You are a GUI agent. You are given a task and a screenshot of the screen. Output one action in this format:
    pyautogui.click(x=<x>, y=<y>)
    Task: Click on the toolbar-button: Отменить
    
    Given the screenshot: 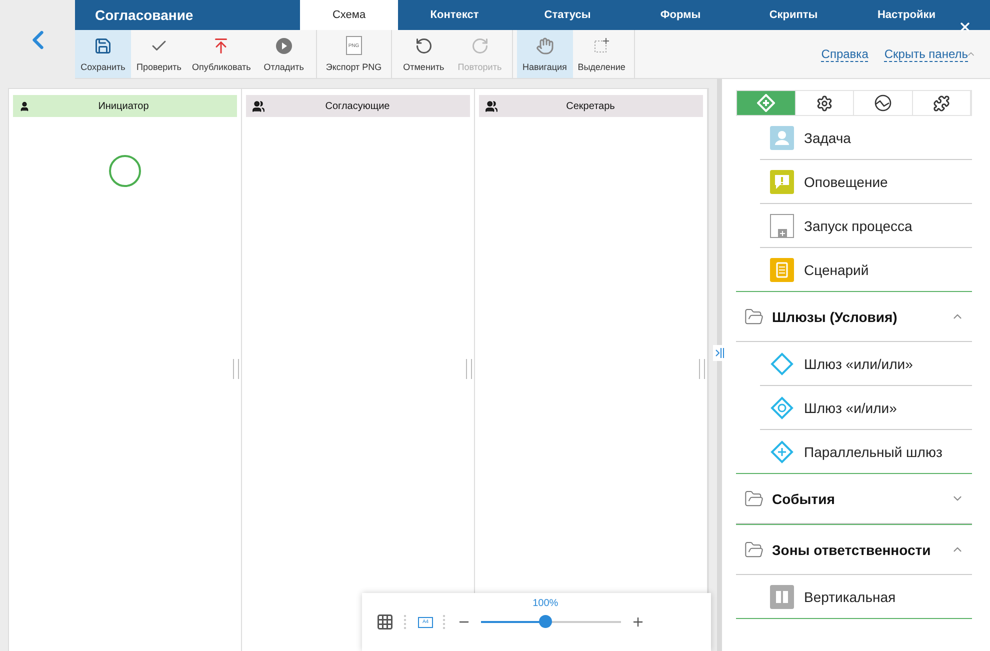 What is the action you would take?
    pyautogui.click(x=424, y=54)
    